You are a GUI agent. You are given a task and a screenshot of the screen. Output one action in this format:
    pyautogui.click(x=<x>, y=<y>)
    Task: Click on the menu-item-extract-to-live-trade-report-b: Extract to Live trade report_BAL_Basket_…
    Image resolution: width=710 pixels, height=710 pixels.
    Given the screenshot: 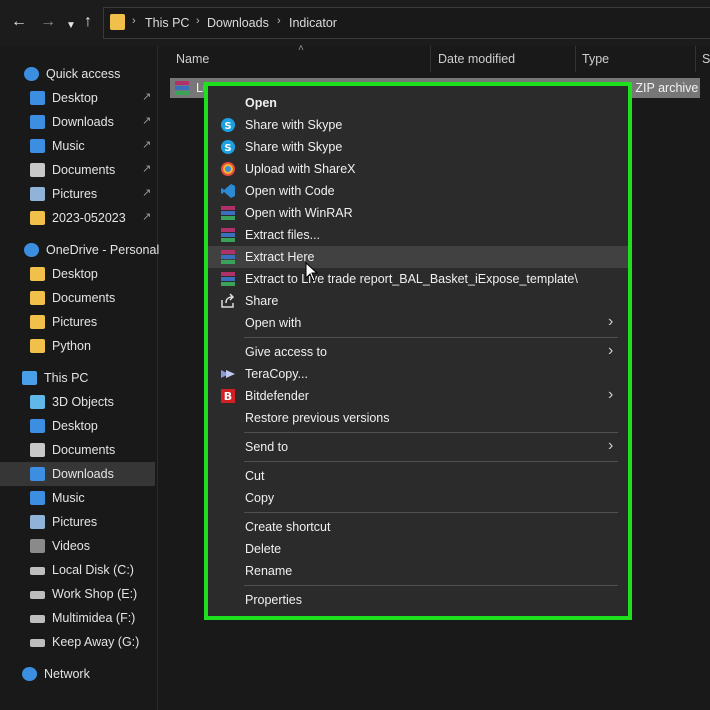 What is the action you would take?
    pyautogui.click(x=418, y=279)
    